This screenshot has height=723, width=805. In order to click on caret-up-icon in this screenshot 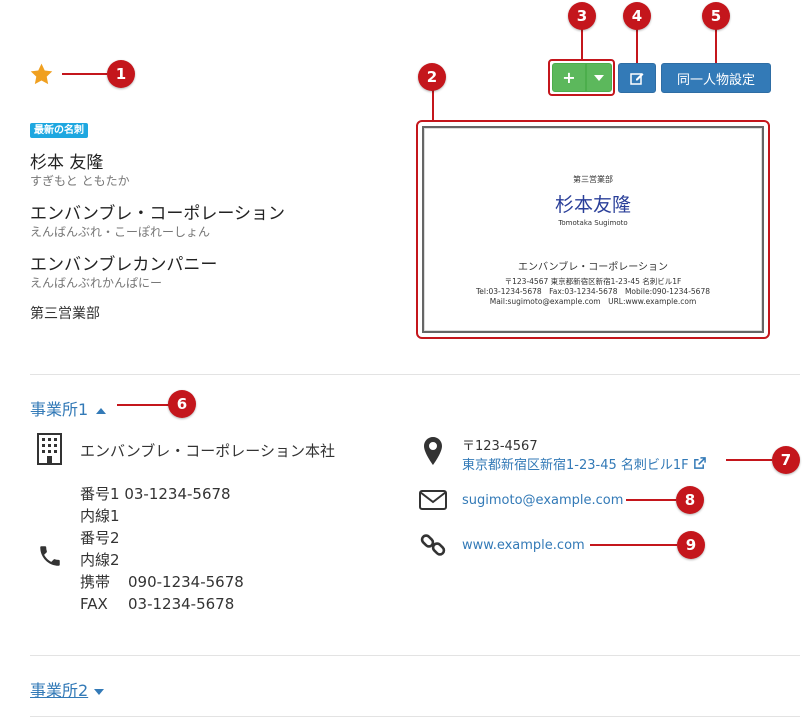, I will do `click(101, 410)`.